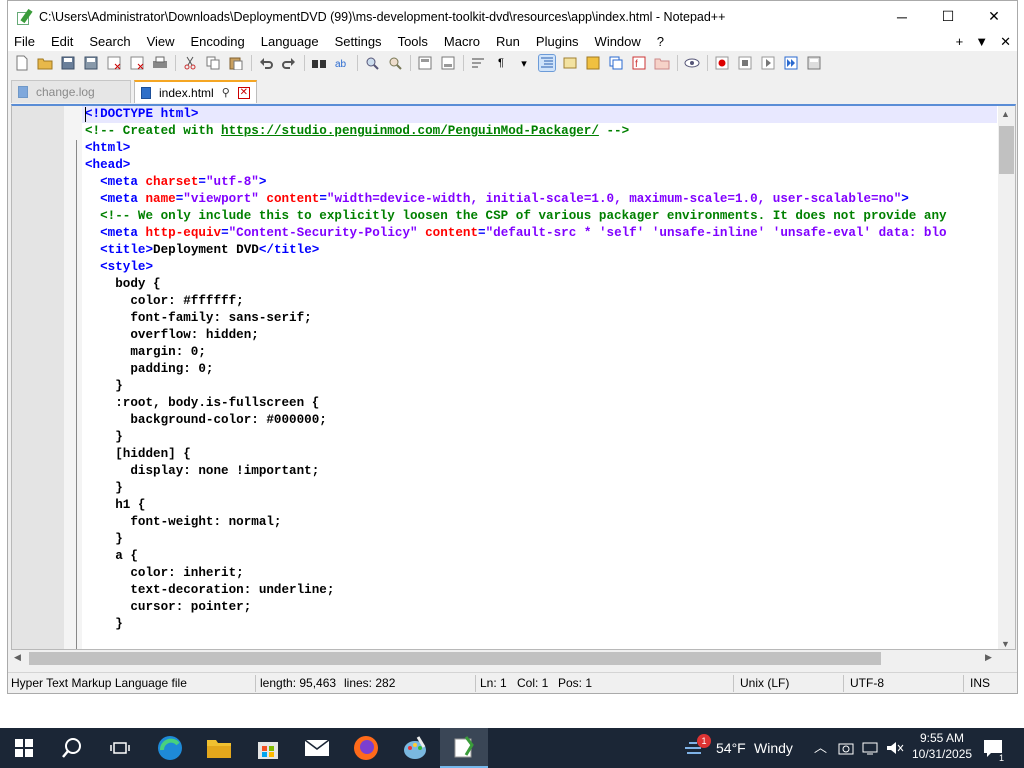  Describe the element at coordinates (593, 63) in the screenshot. I see `document-map-icon` at that location.